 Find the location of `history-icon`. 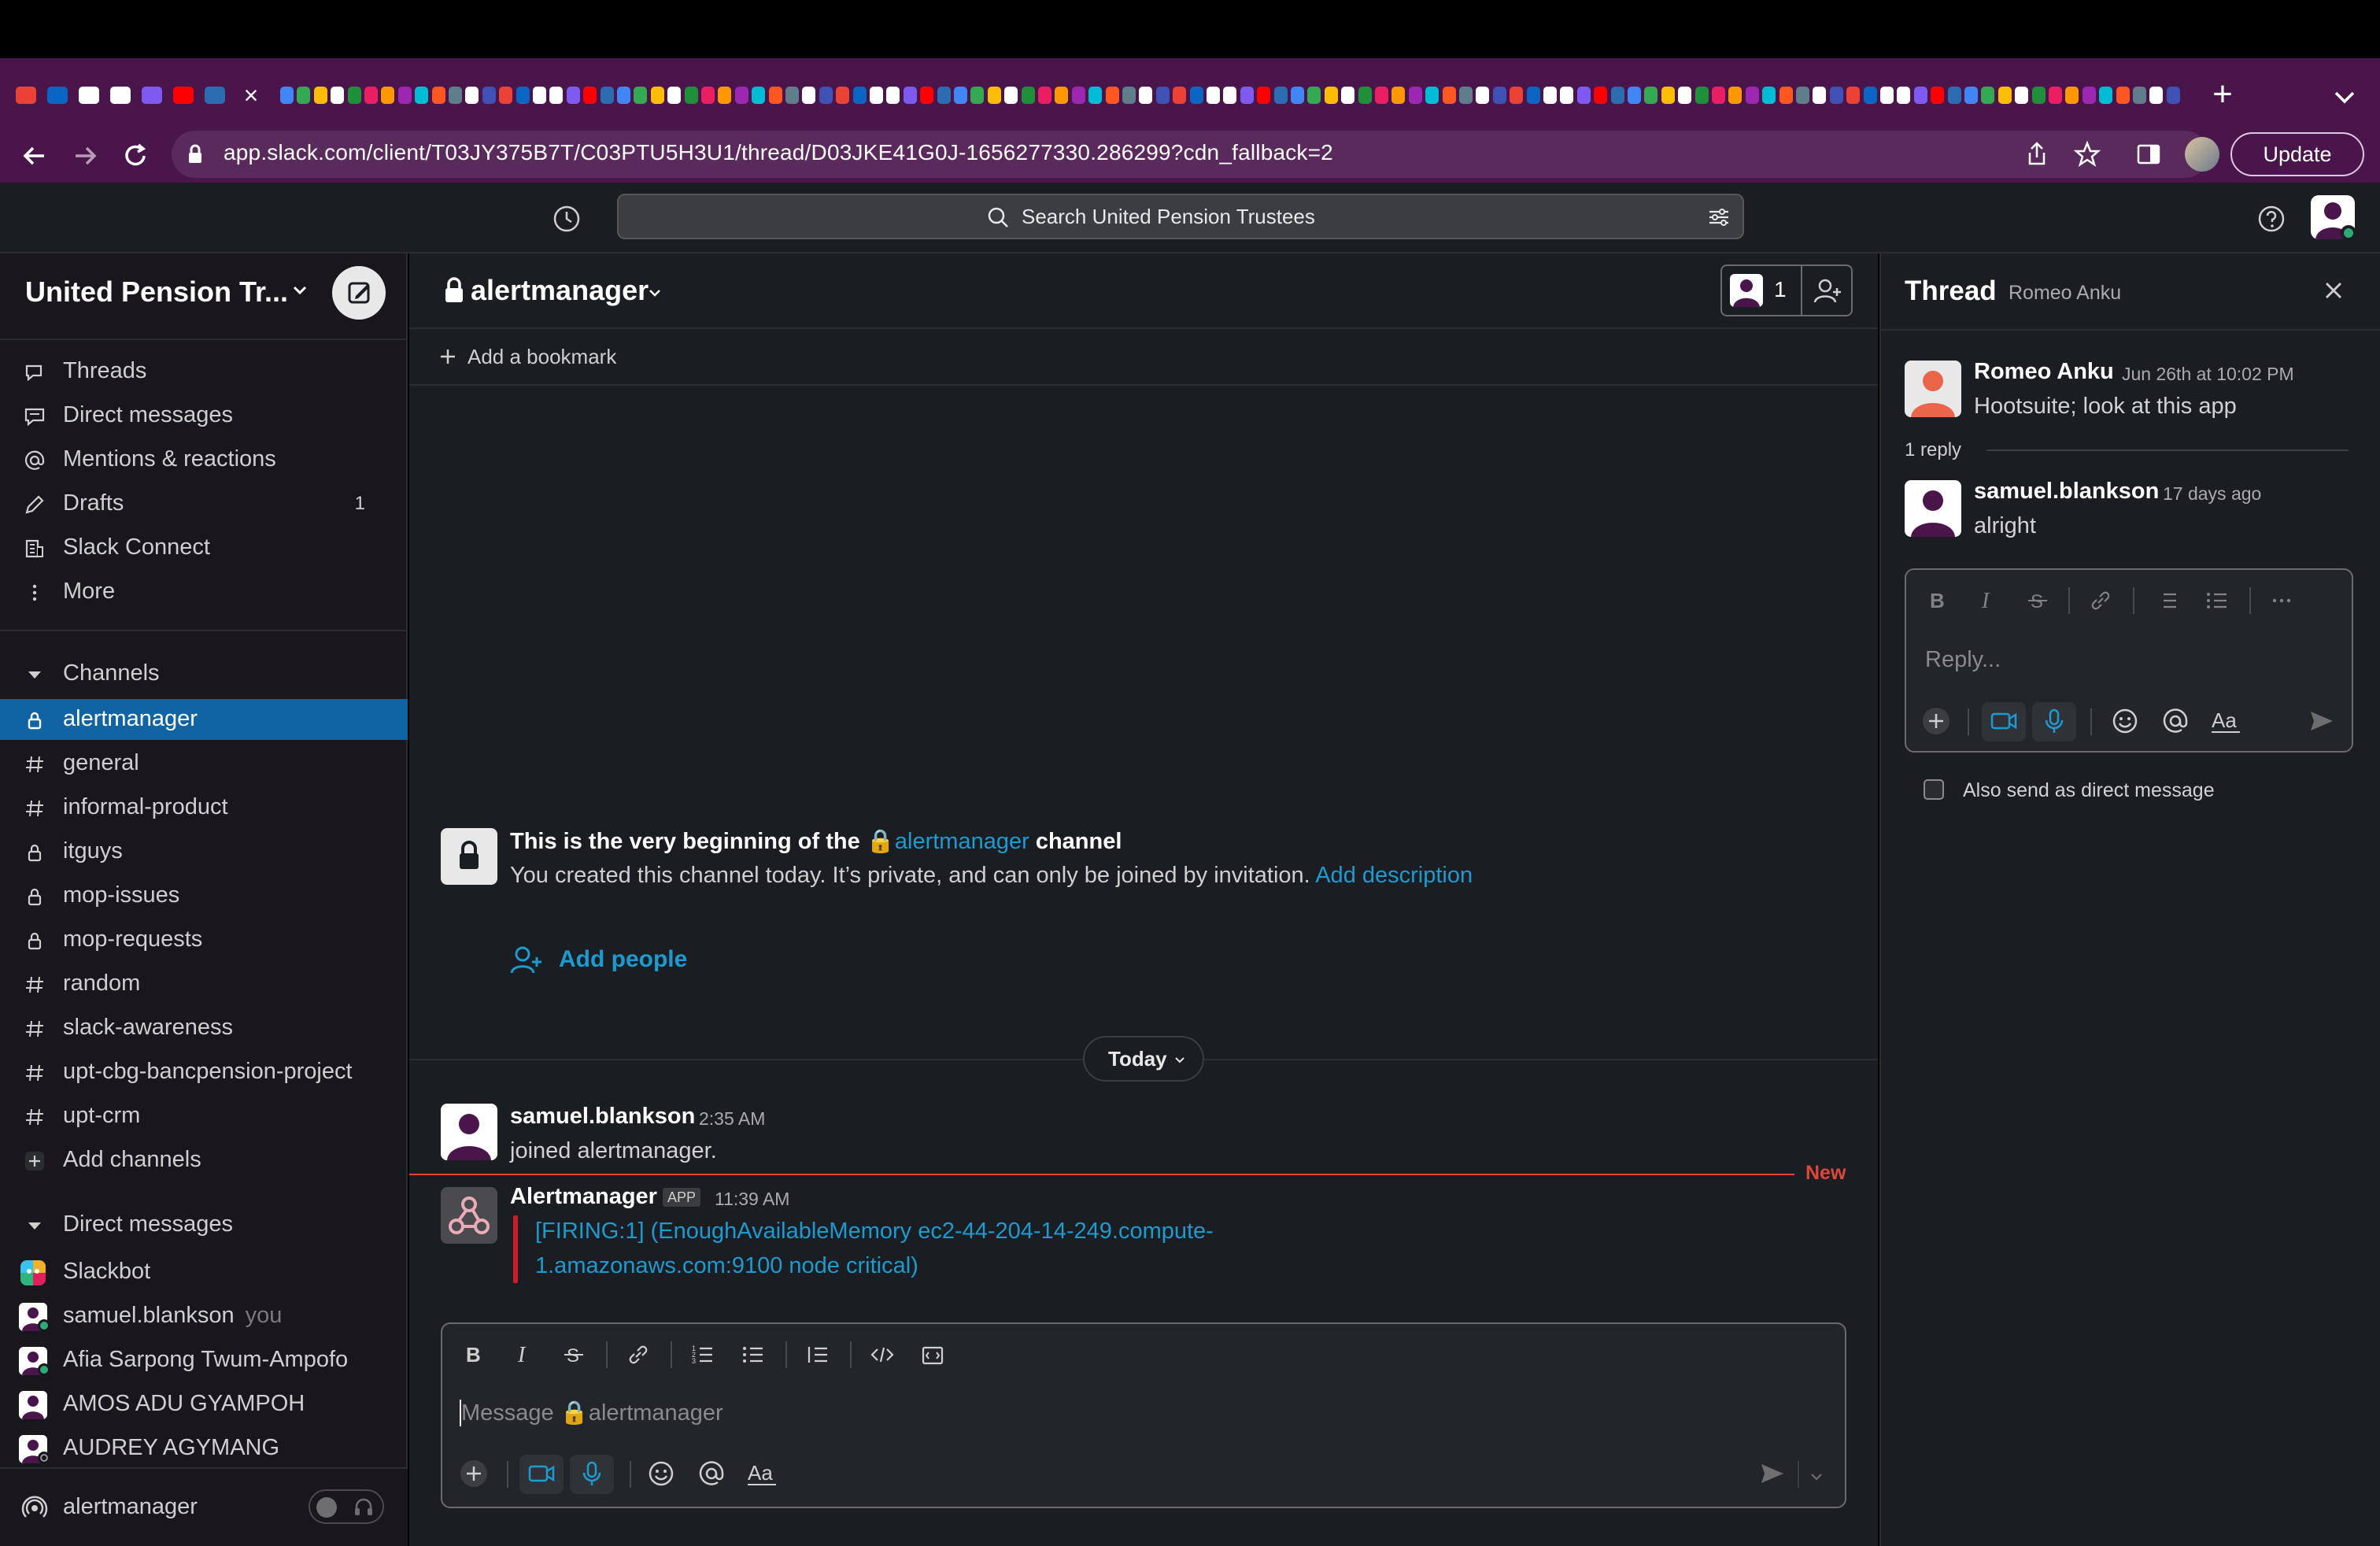

history-icon is located at coordinates (566, 219).